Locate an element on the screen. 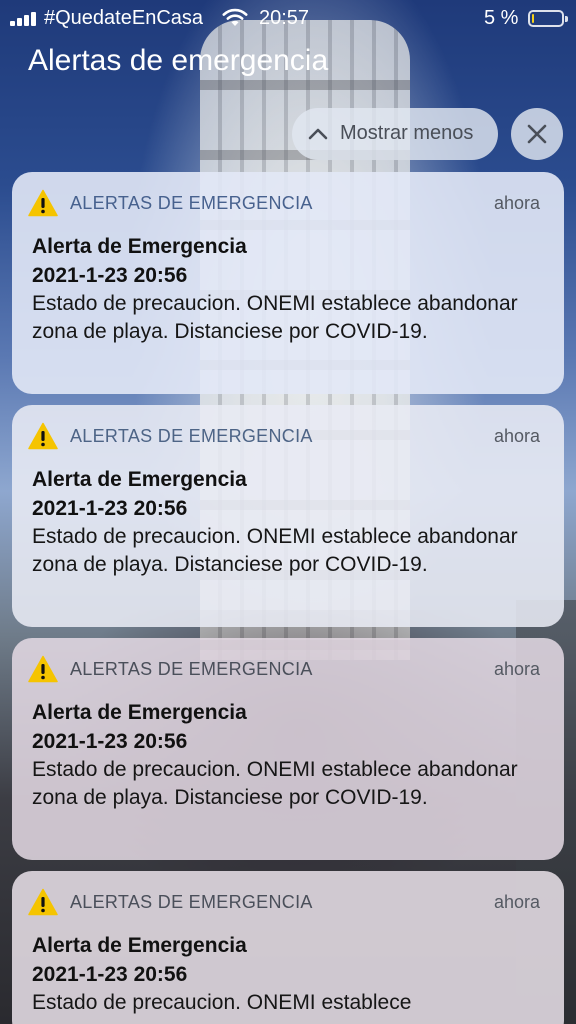 This screenshot has width=576, height=1024. screen-title: Alertas de emergencia is located at coordinates (178, 60).